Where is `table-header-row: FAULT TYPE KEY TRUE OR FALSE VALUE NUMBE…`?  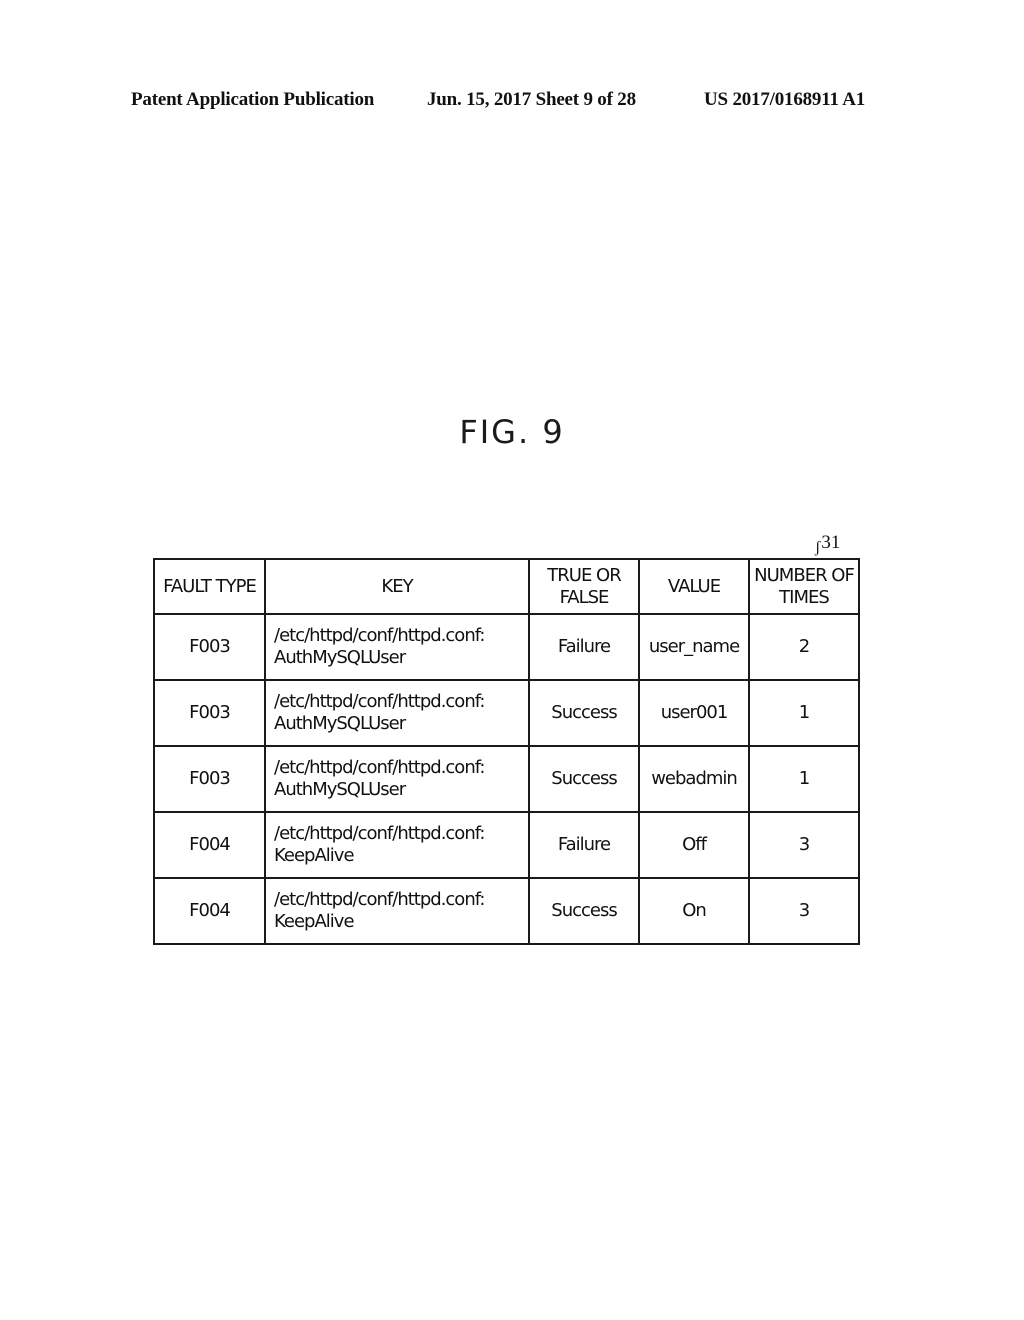
table-header-row: FAULT TYPE KEY TRUE OR FALSE VALUE NUMBE… is located at coordinates (506, 586).